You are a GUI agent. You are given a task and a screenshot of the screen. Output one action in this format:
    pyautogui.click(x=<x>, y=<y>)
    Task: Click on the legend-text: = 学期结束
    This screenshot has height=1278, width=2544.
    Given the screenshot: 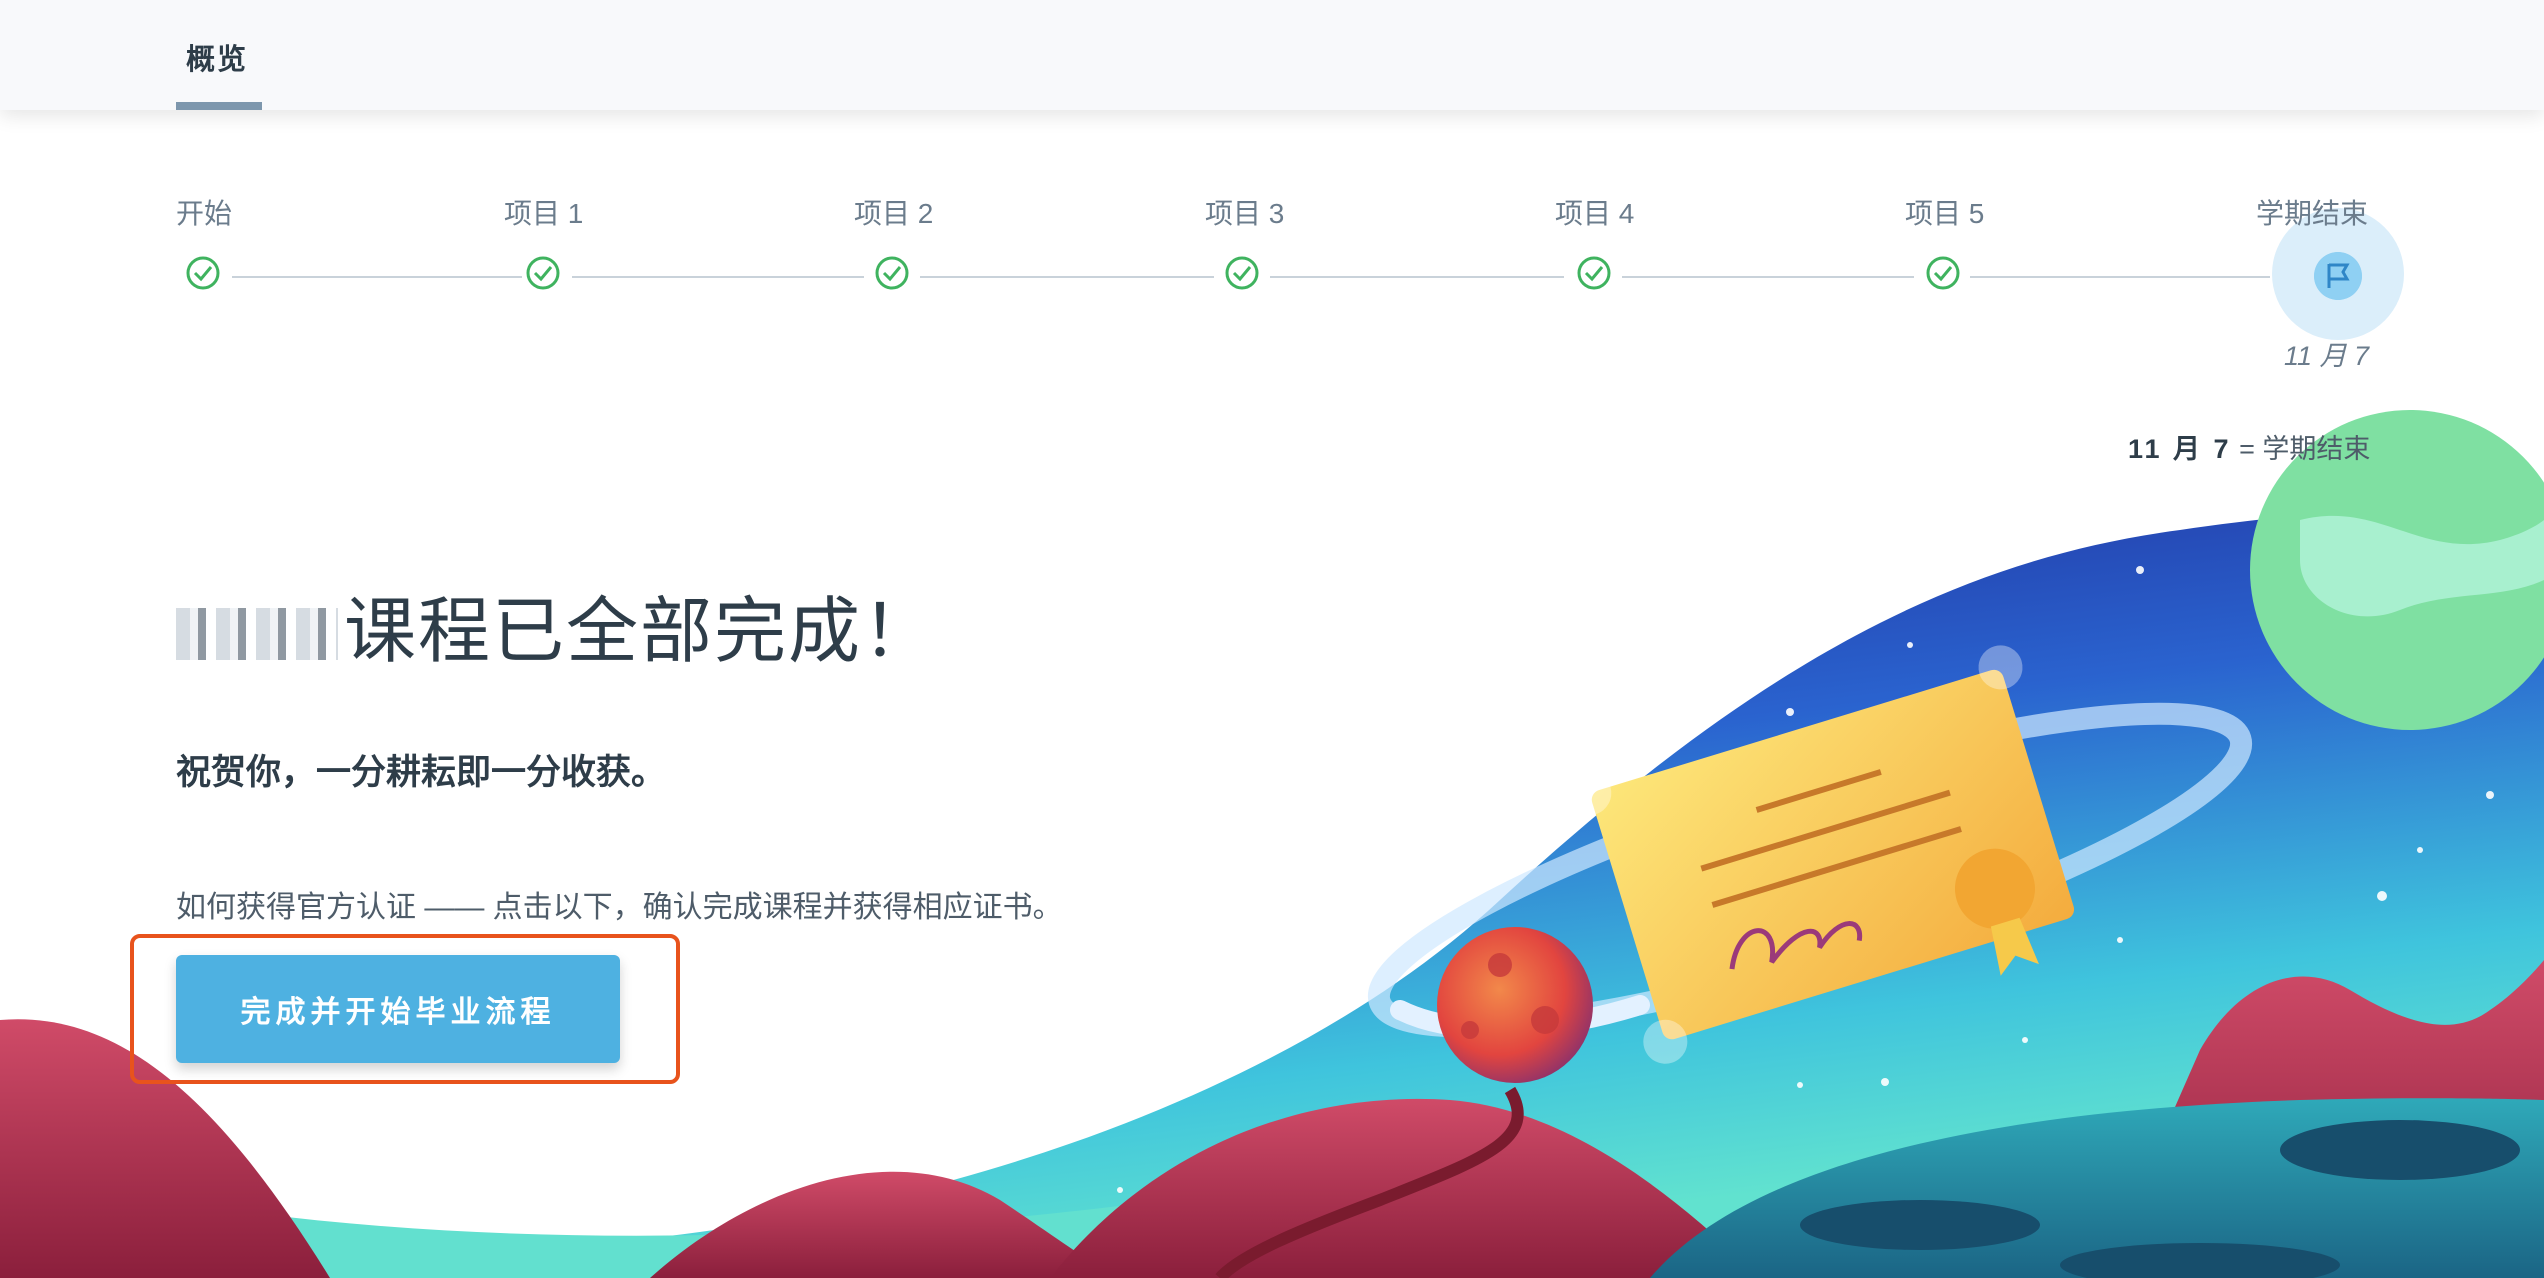 What is the action you would take?
    pyautogui.click(x=2305, y=449)
    